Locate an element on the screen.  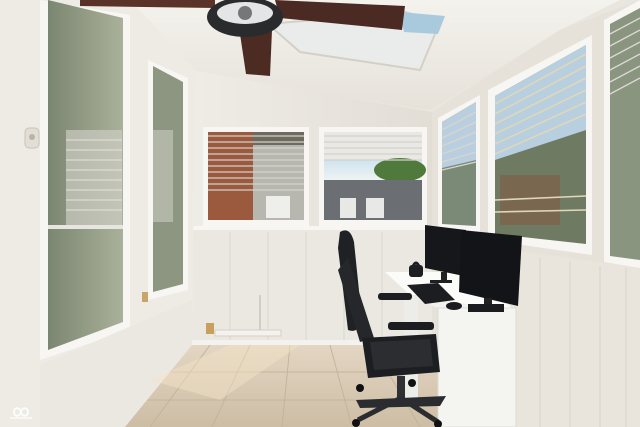
right-wainscot is located at coordinates (576, 338).